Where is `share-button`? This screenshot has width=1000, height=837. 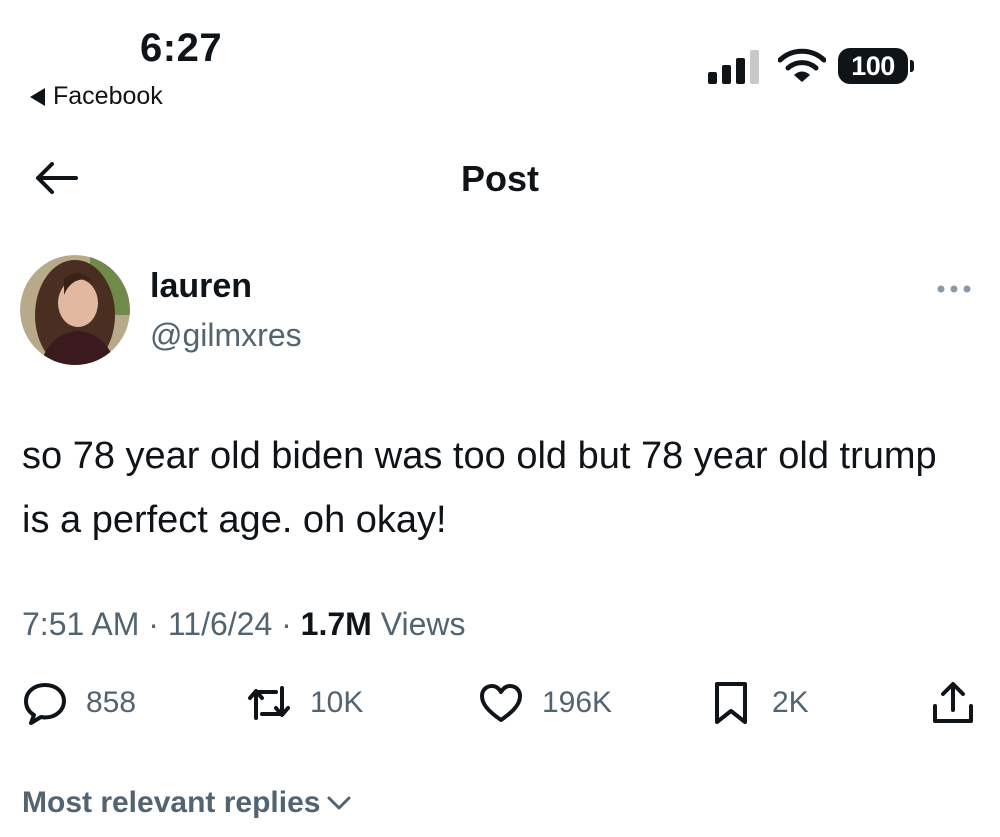 share-button is located at coordinates (953, 703).